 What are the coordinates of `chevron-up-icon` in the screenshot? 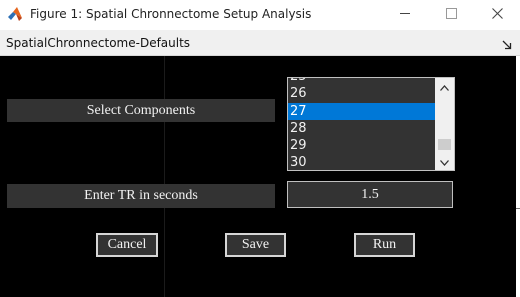 It's located at (444, 87).